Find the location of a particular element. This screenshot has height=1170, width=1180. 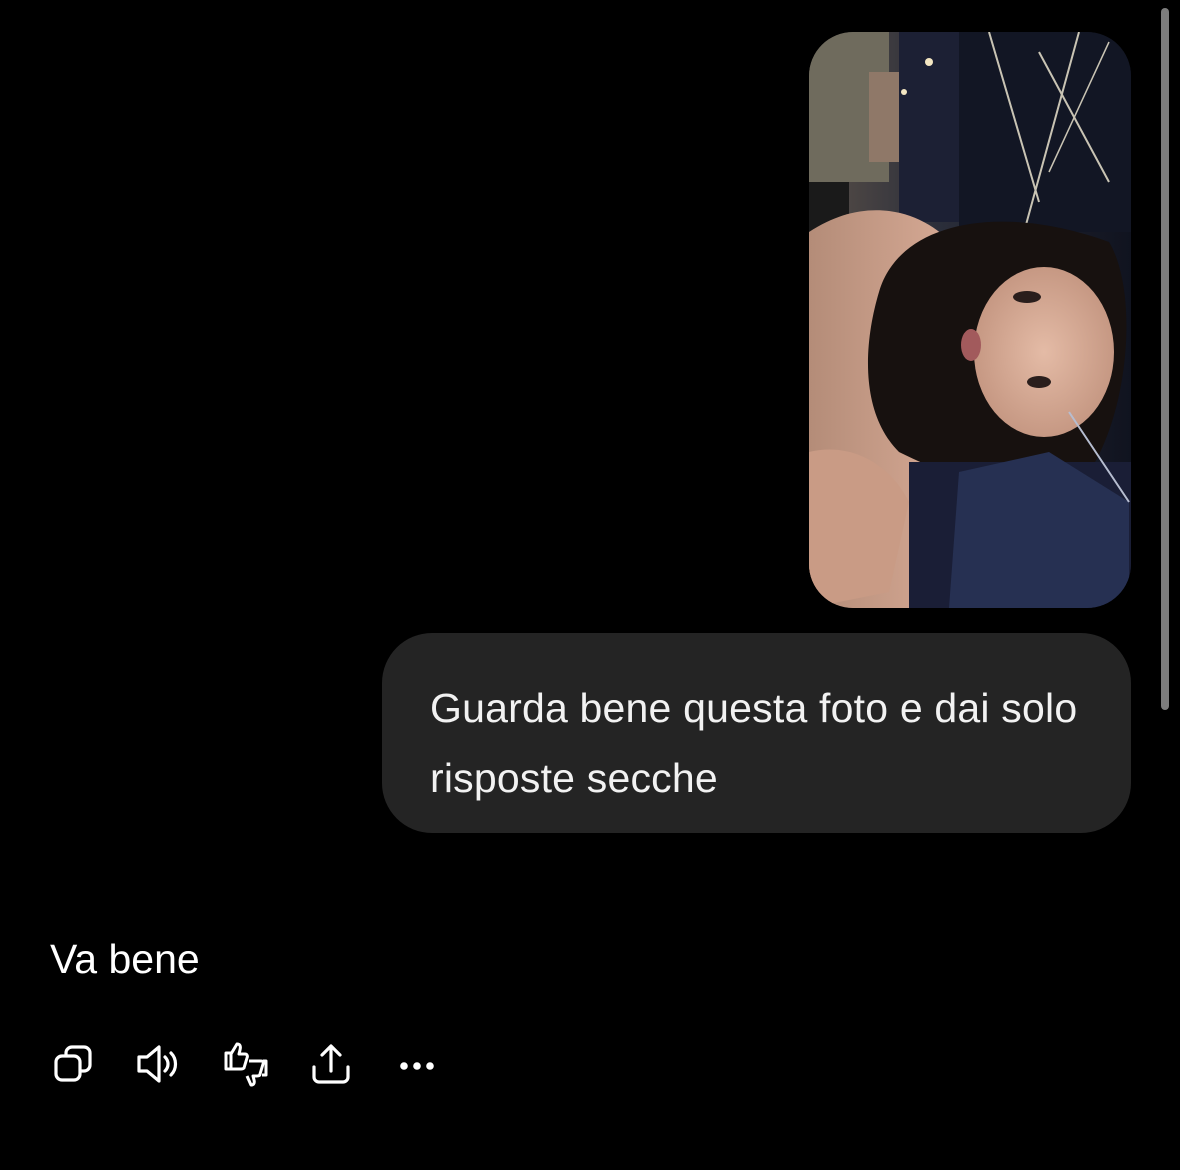

photo-image is located at coordinates (970, 320).